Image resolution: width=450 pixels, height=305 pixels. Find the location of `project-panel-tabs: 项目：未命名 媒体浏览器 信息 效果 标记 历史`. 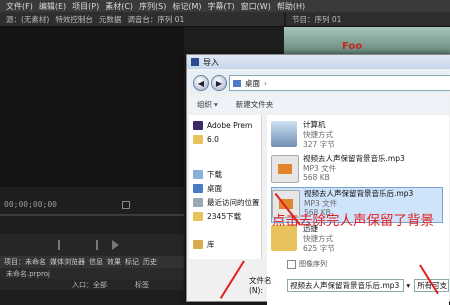

project-panel-tabs: 项目：未命名 媒体浏览器 信息 效果 标记 历史 is located at coordinates (92, 262).